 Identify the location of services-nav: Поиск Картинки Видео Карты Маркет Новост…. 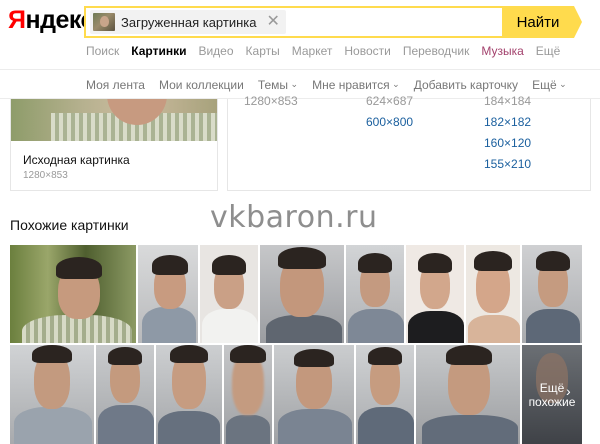
(323, 51).